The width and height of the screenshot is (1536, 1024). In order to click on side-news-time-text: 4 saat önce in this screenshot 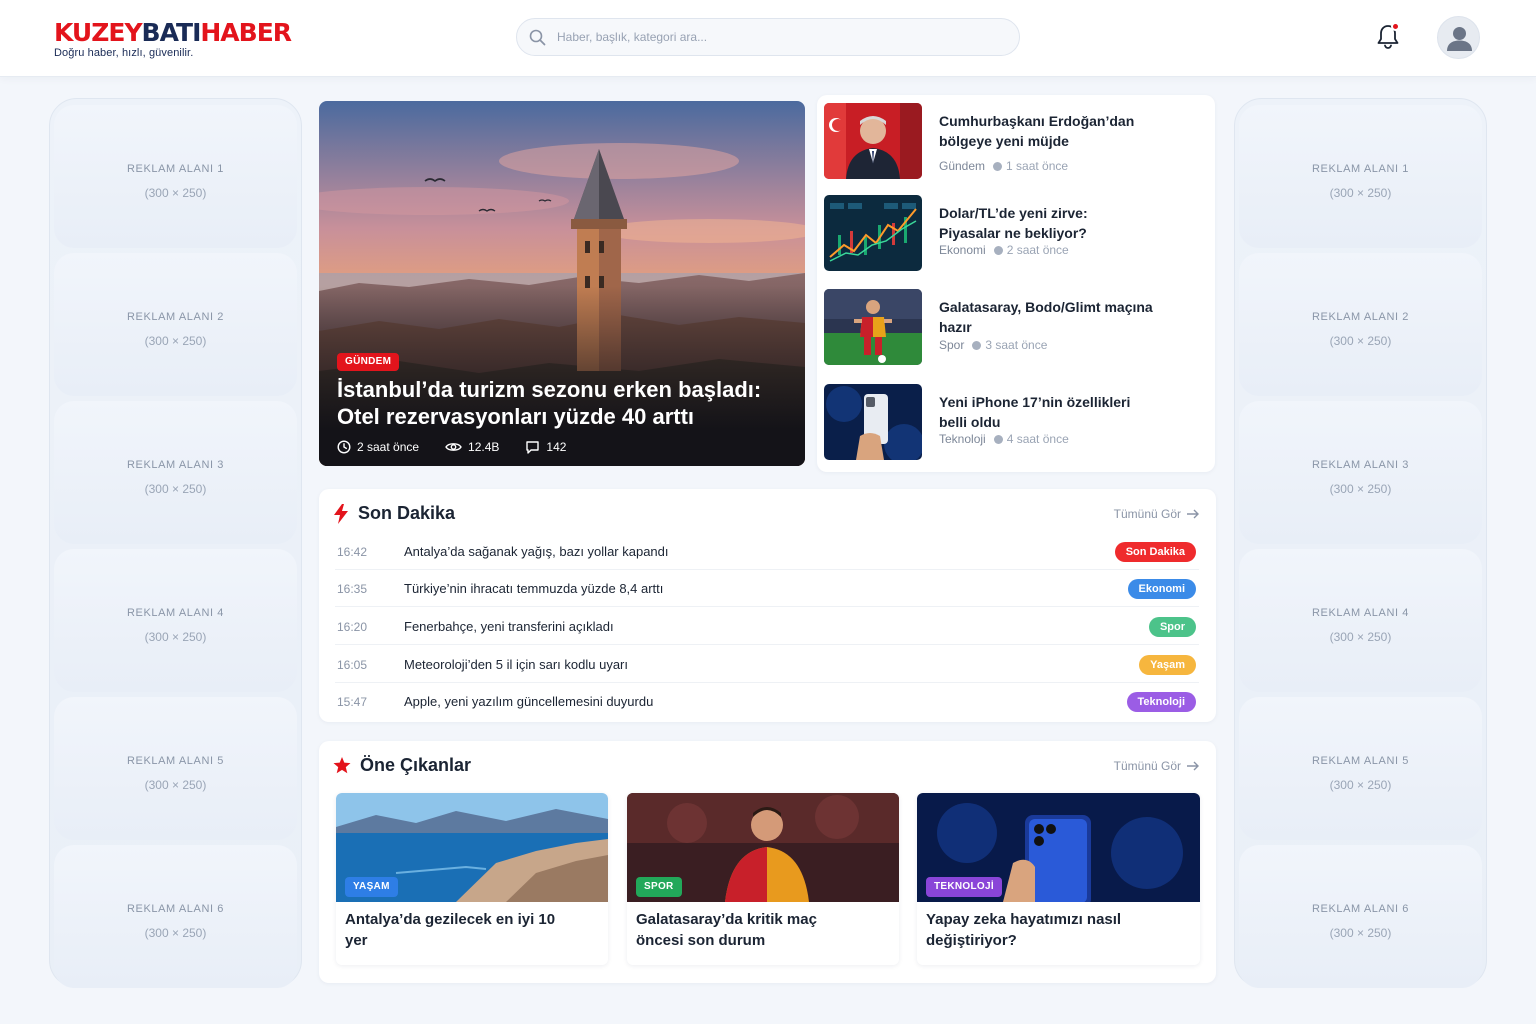, I will do `click(1037, 439)`.